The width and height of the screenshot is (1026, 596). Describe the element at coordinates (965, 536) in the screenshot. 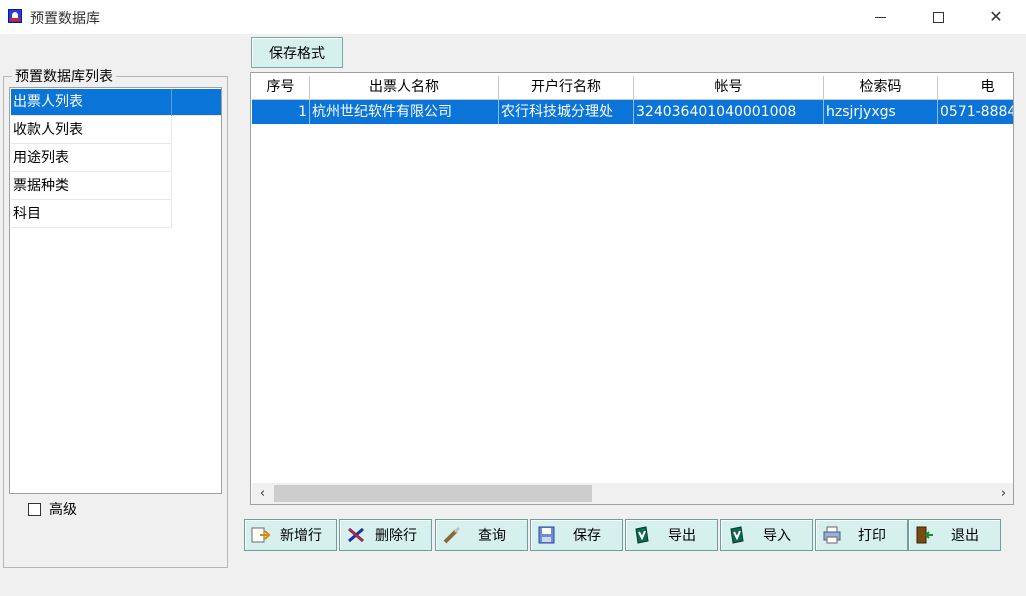

I see `exit-label: 退出` at that location.